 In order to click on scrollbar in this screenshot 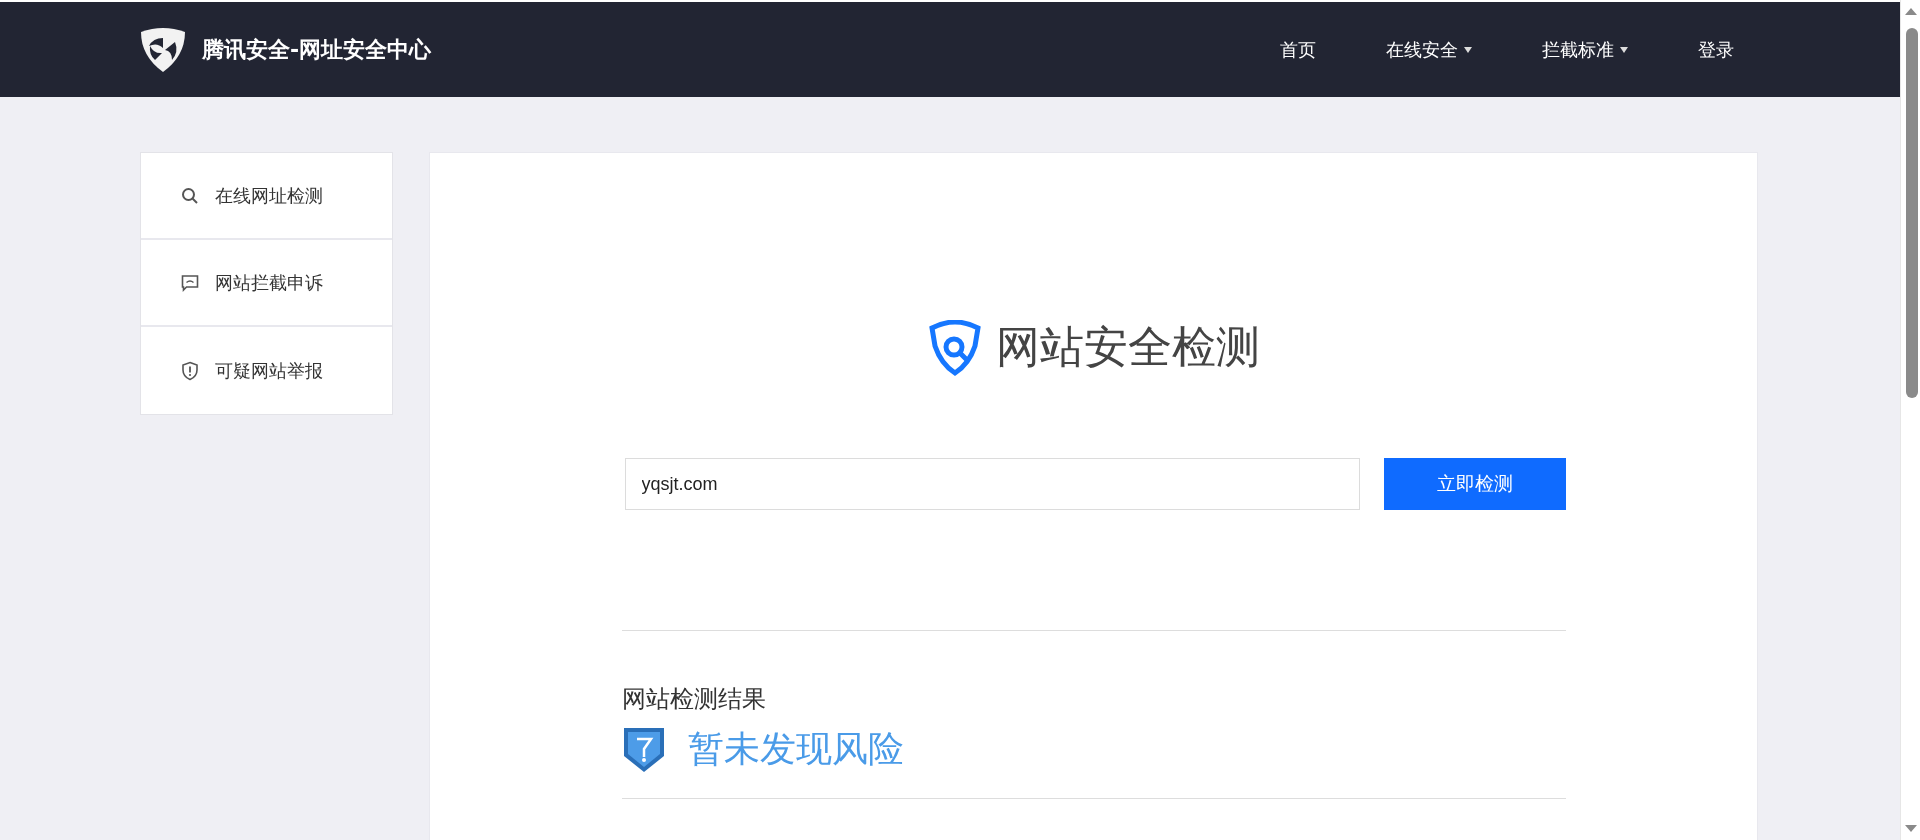, I will do `click(1910, 420)`.